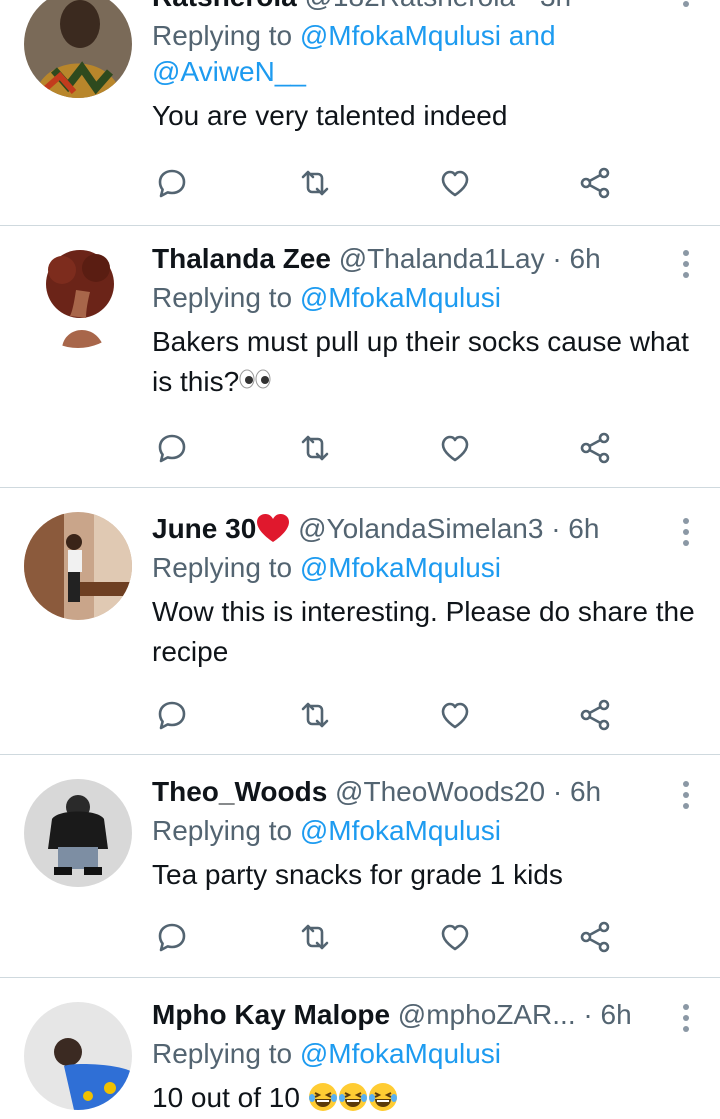 The height and width of the screenshot is (1119, 720). I want to click on mention-link: @MfokaMqulusi and, so click(428, 35).